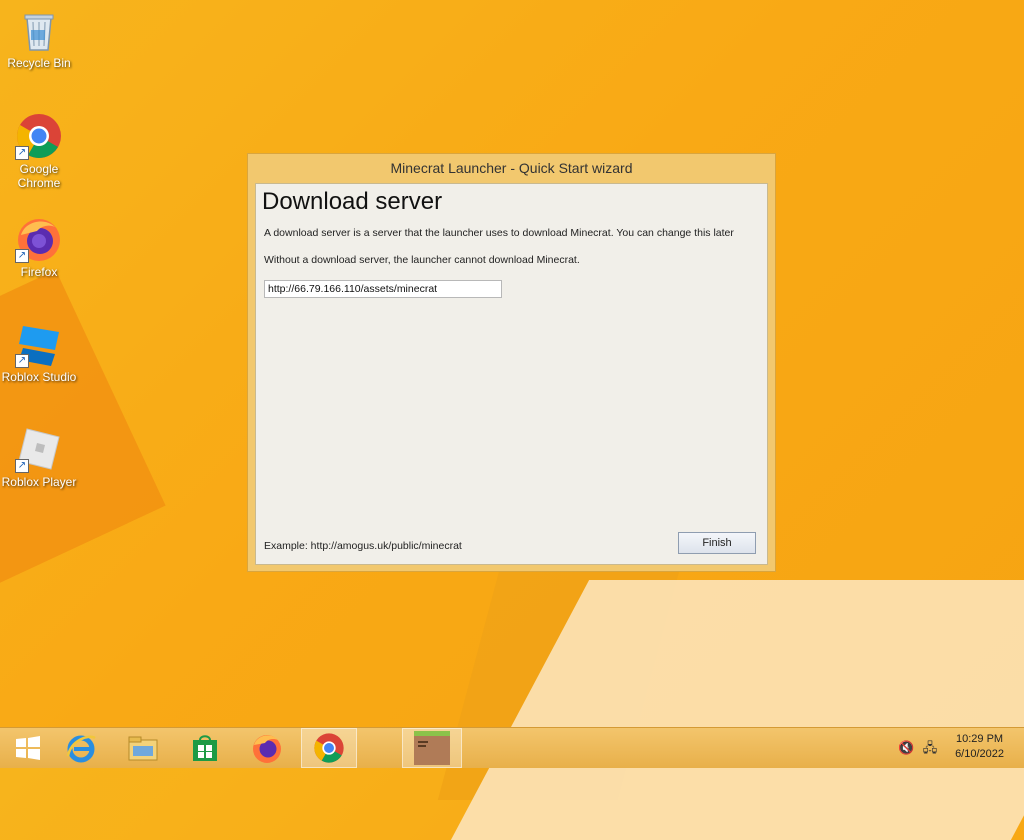 The image size is (1024, 840). Describe the element at coordinates (39, 344) in the screenshot. I see `roblox-studio-icon: ↗` at that location.